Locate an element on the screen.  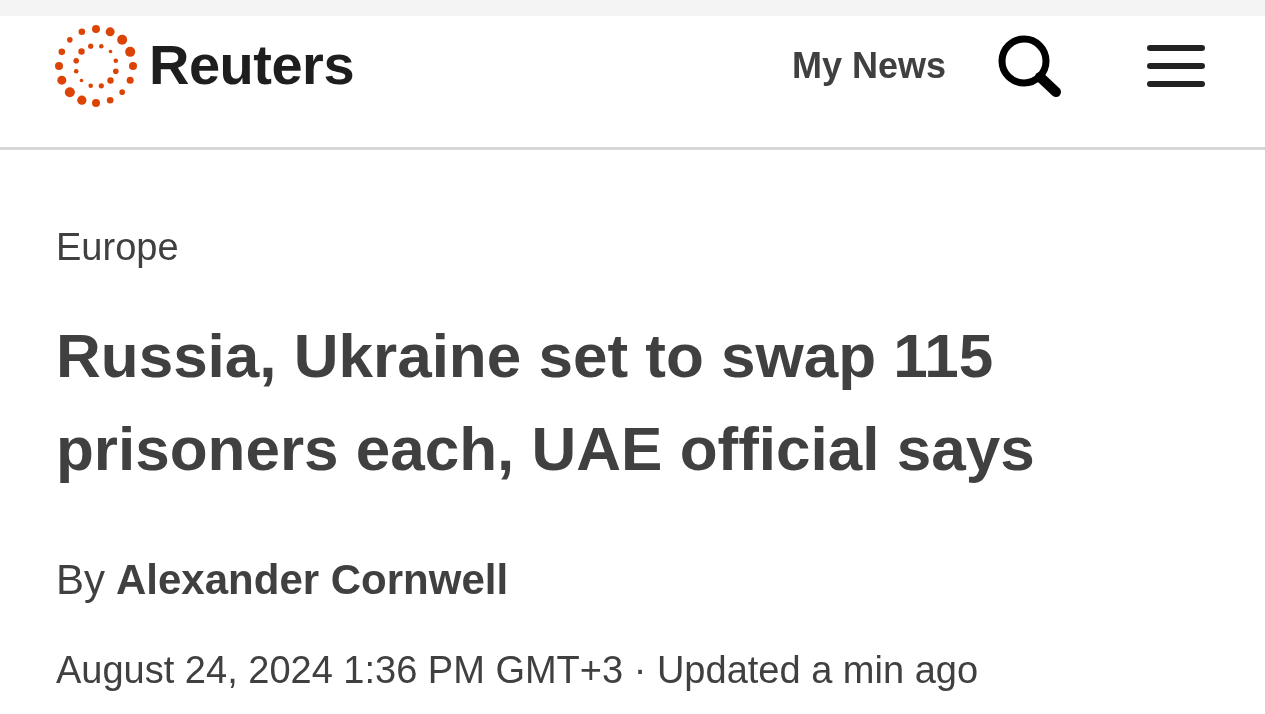
search-button is located at coordinates (1030, 66).